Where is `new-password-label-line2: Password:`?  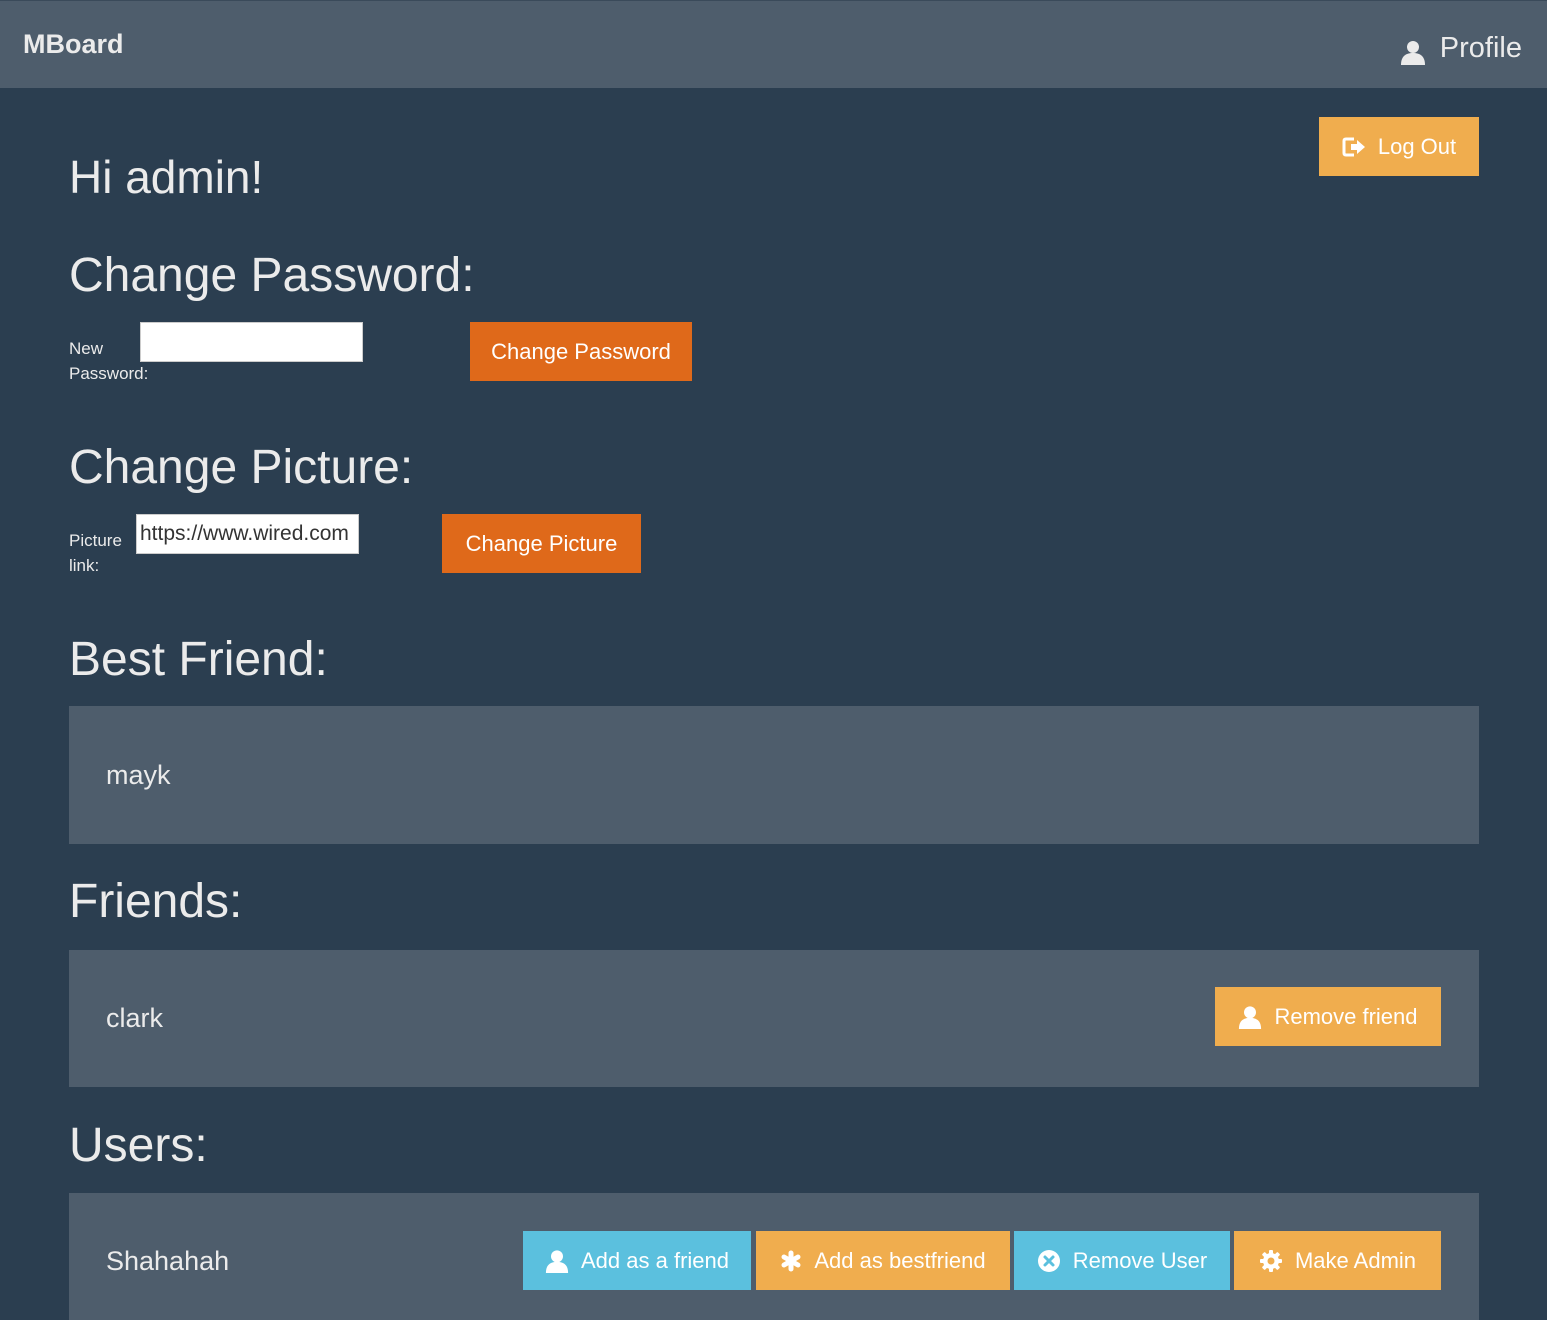
new-password-label-line2: Password: is located at coordinates (109, 373).